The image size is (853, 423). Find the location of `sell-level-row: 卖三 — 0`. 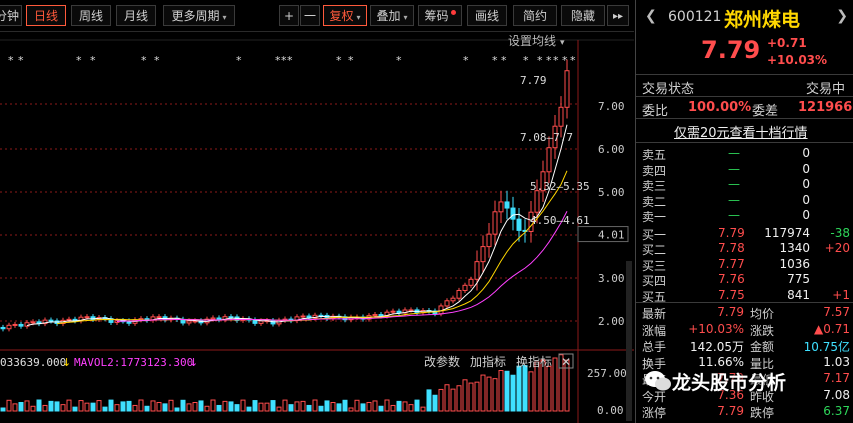

sell-level-row: 卖三 — 0 is located at coordinates (744, 185).